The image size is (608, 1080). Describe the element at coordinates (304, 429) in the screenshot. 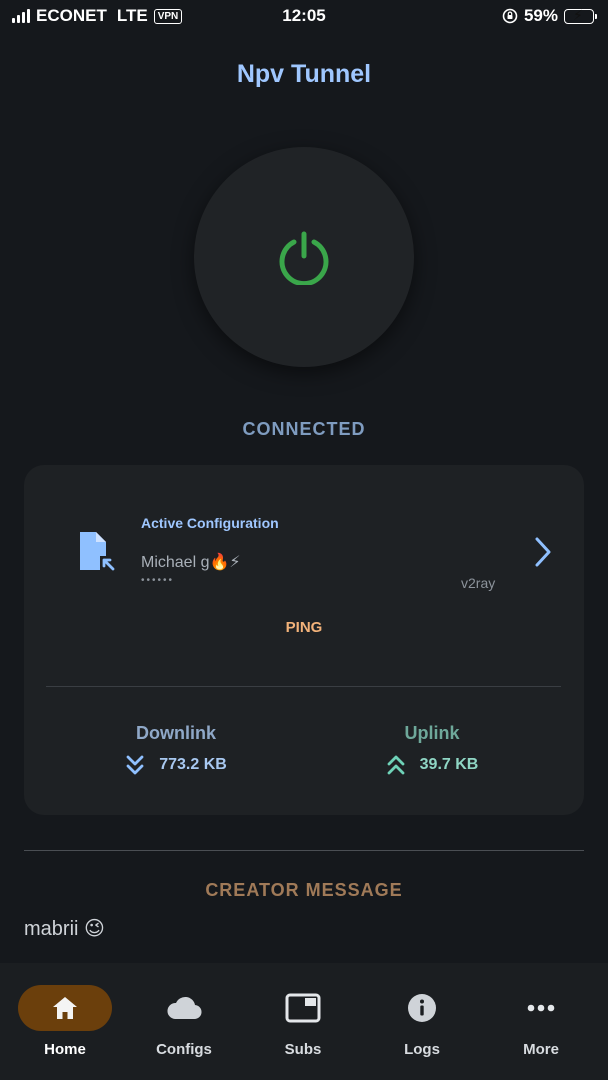

I see `connection-status: CONNECTED` at that location.